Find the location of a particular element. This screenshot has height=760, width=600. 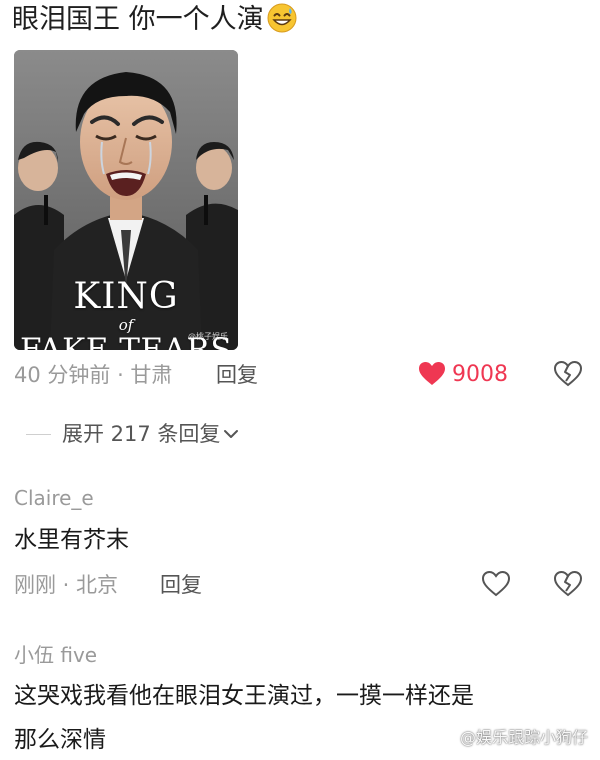

heart-outline-icon is located at coordinates (496, 584).